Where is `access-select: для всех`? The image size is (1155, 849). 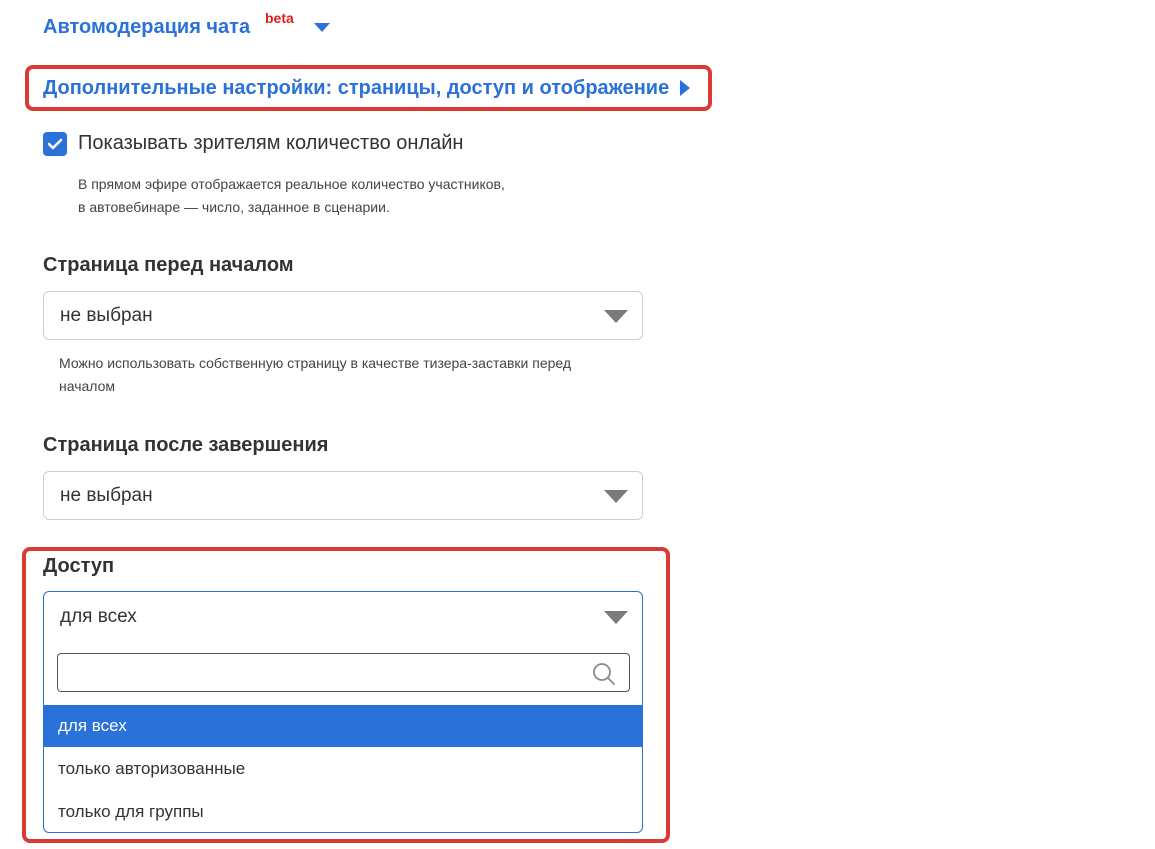
access-select: для всех is located at coordinates (343, 617).